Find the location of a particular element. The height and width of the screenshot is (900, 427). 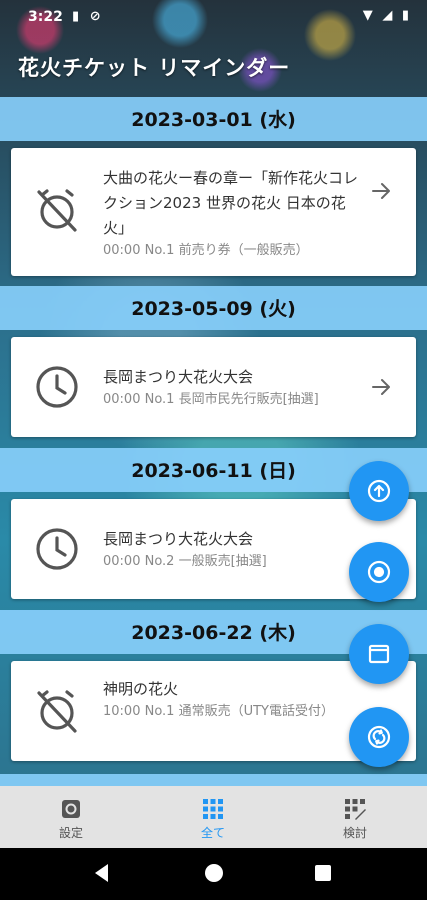

card-subtitle: 00:00 No.1 前売り券（一般販売） is located at coordinates (206, 250).